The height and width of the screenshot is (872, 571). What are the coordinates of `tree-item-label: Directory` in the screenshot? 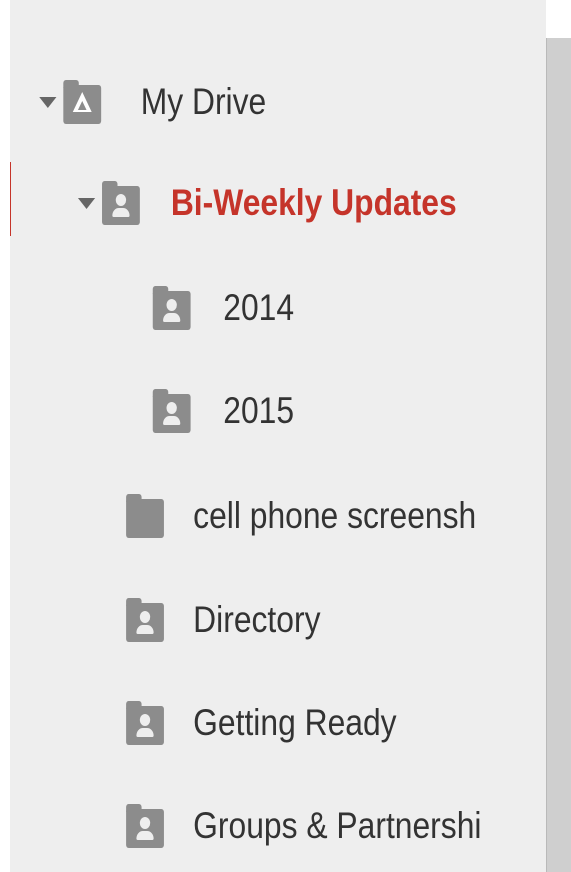 It's located at (257, 619).